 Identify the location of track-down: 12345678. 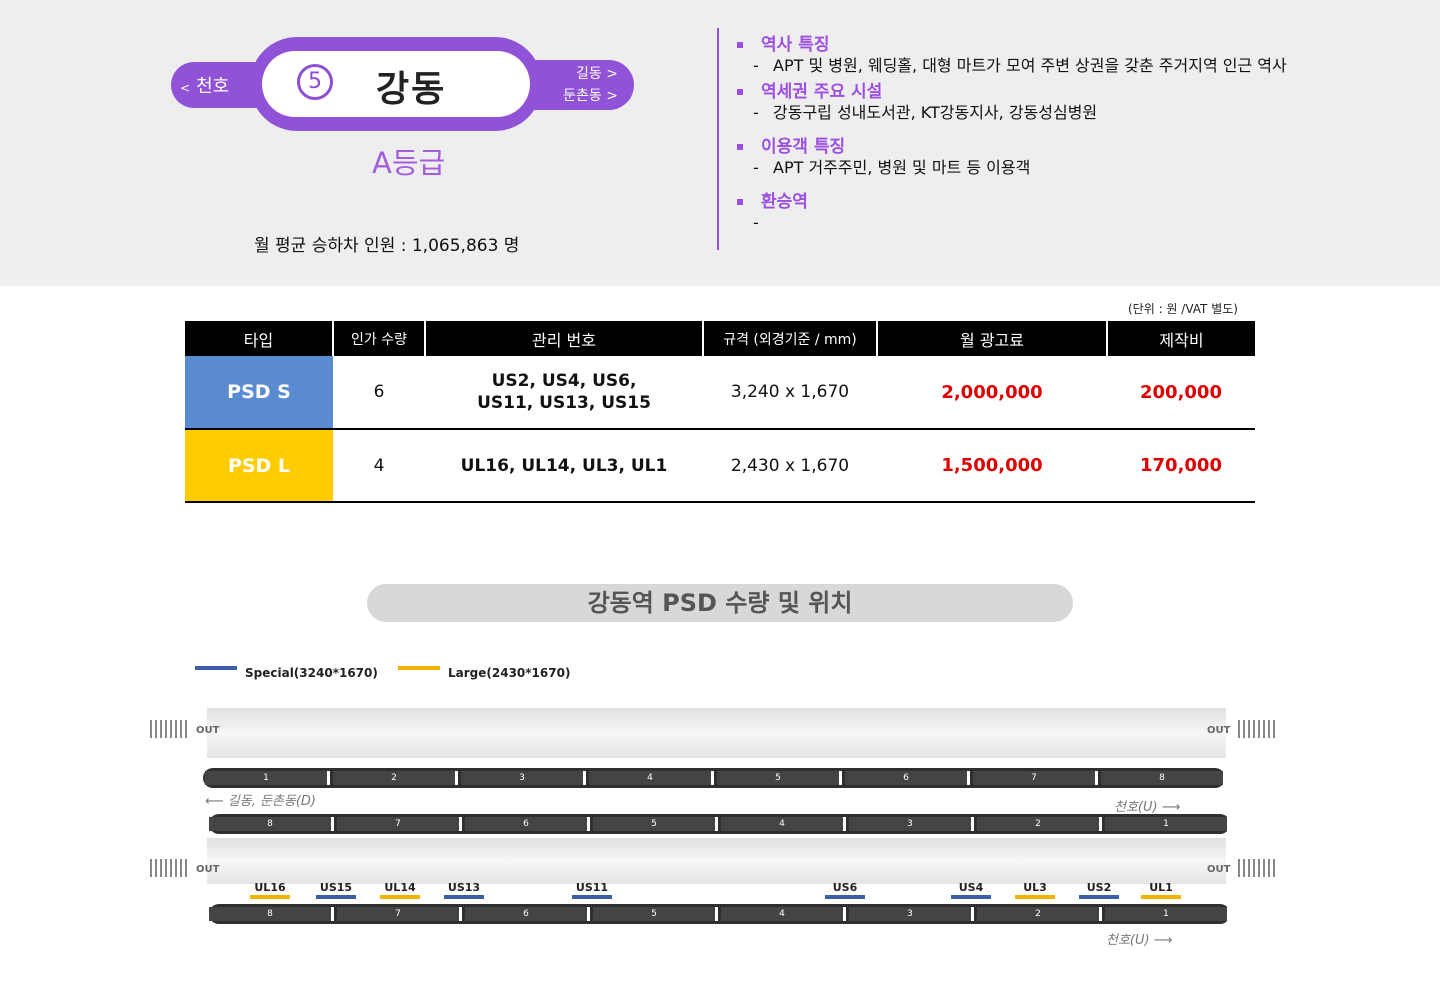
(714, 778).